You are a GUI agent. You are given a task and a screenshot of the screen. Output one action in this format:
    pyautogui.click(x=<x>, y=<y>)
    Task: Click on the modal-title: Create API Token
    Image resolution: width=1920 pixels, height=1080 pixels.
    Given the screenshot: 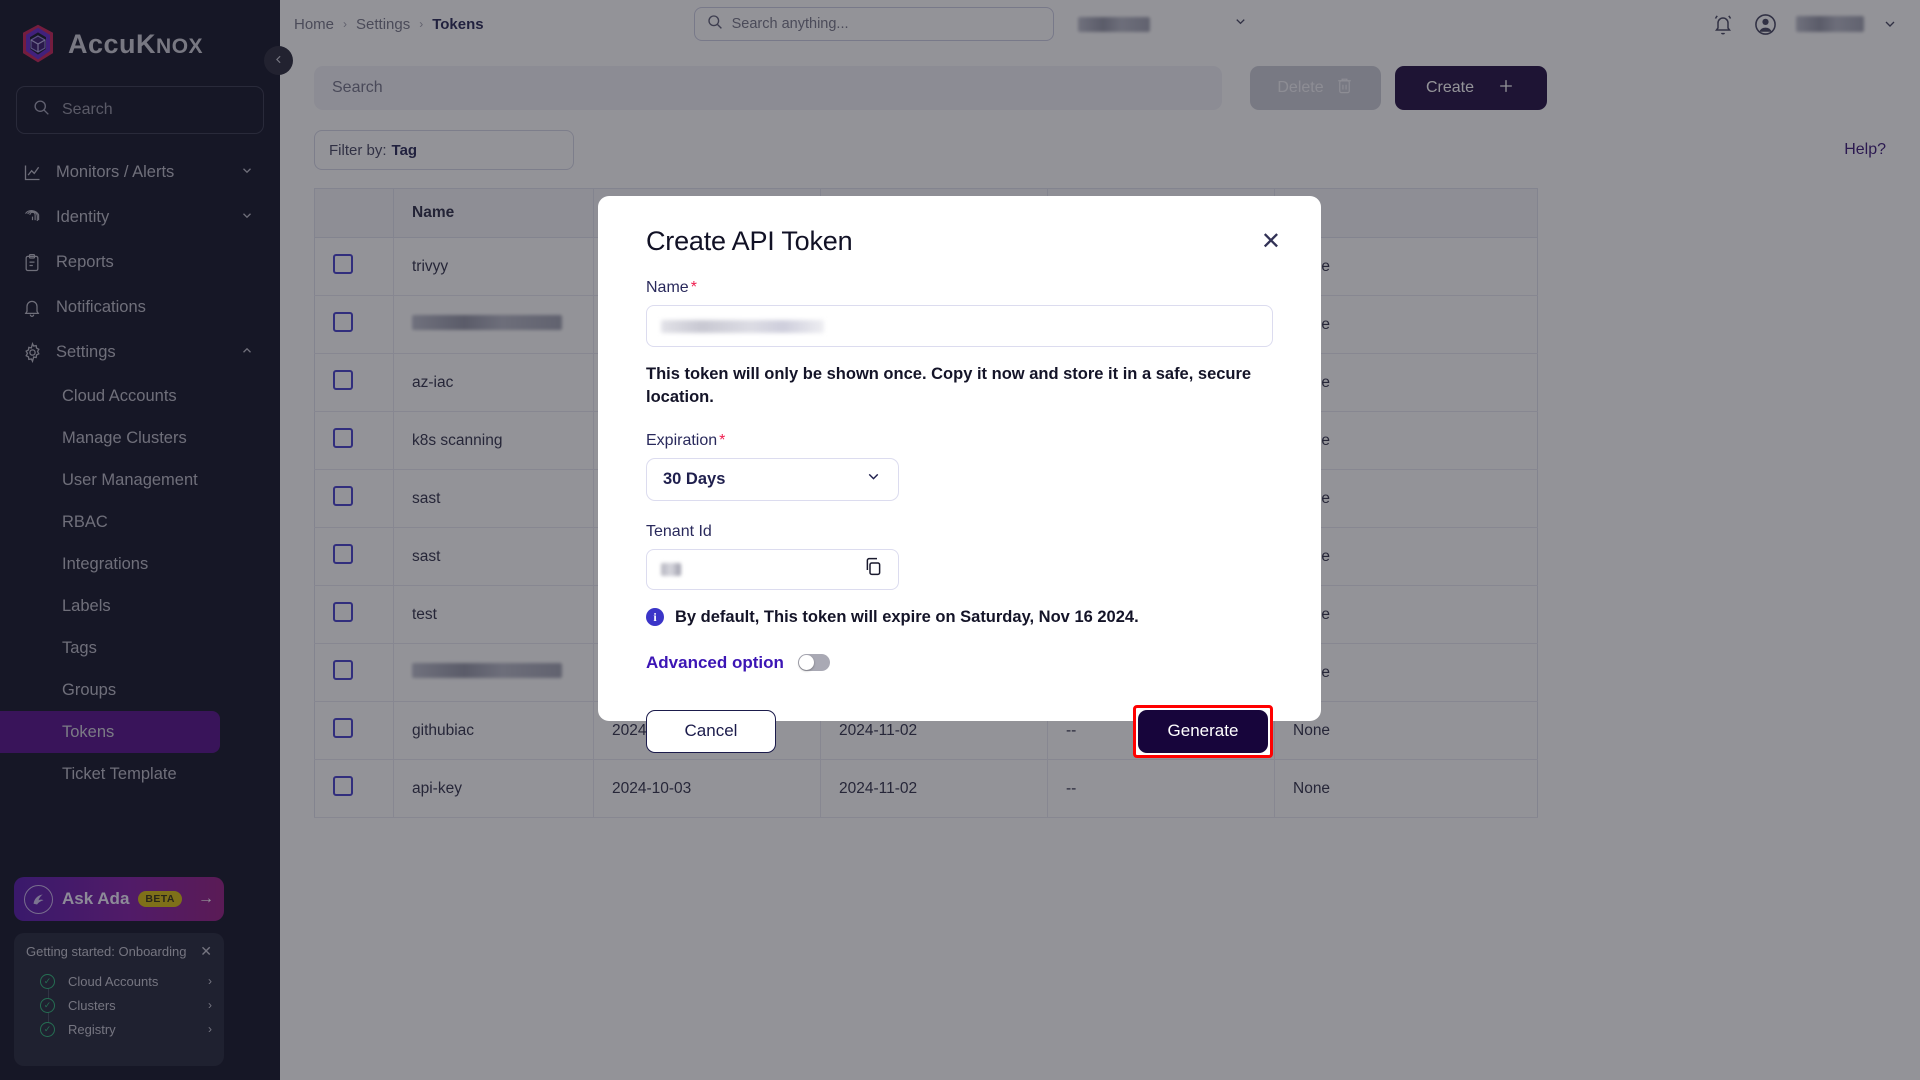 What is the action you would take?
    pyautogui.click(x=749, y=241)
    